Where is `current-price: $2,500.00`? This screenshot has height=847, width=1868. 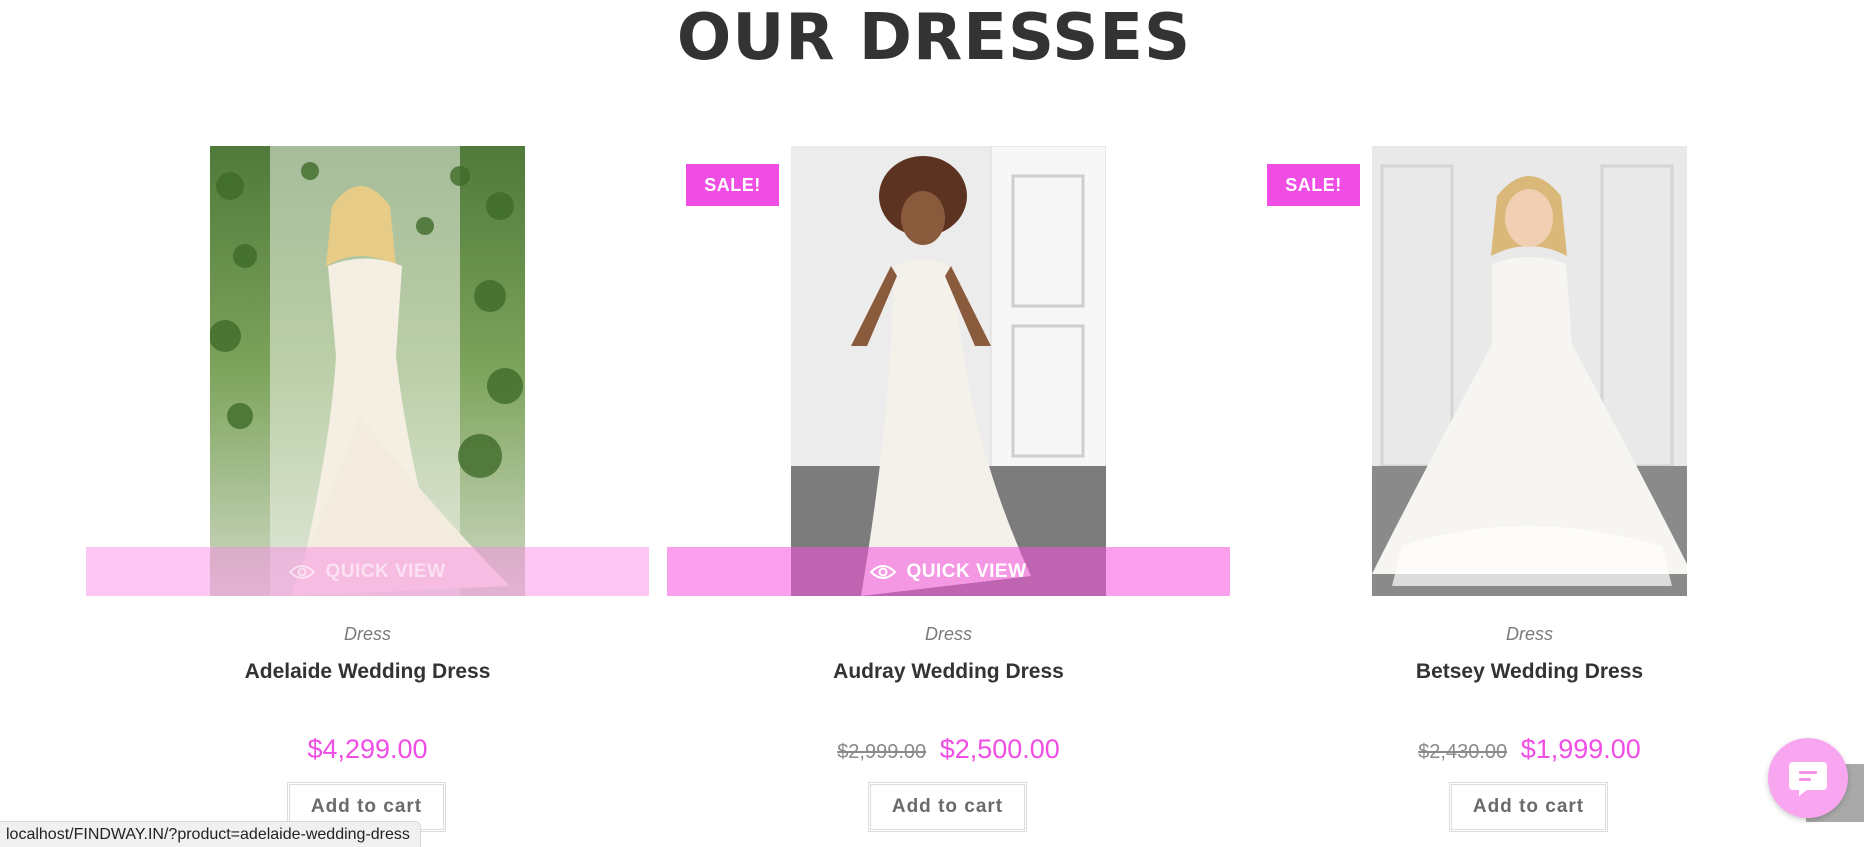
current-price: $2,500.00 is located at coordinates (999, 749).